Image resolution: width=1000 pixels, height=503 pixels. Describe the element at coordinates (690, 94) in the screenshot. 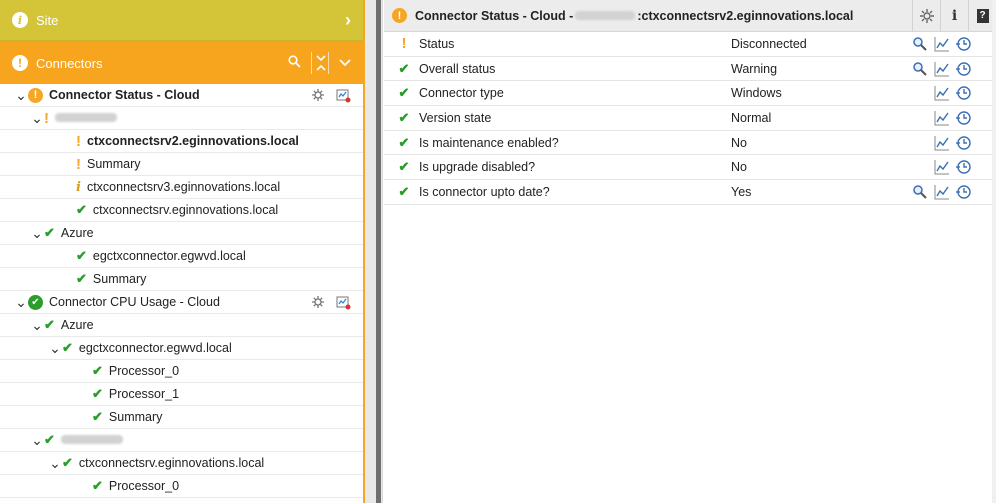

I see `measure-row: ✔ Connector type Windows` at that location.